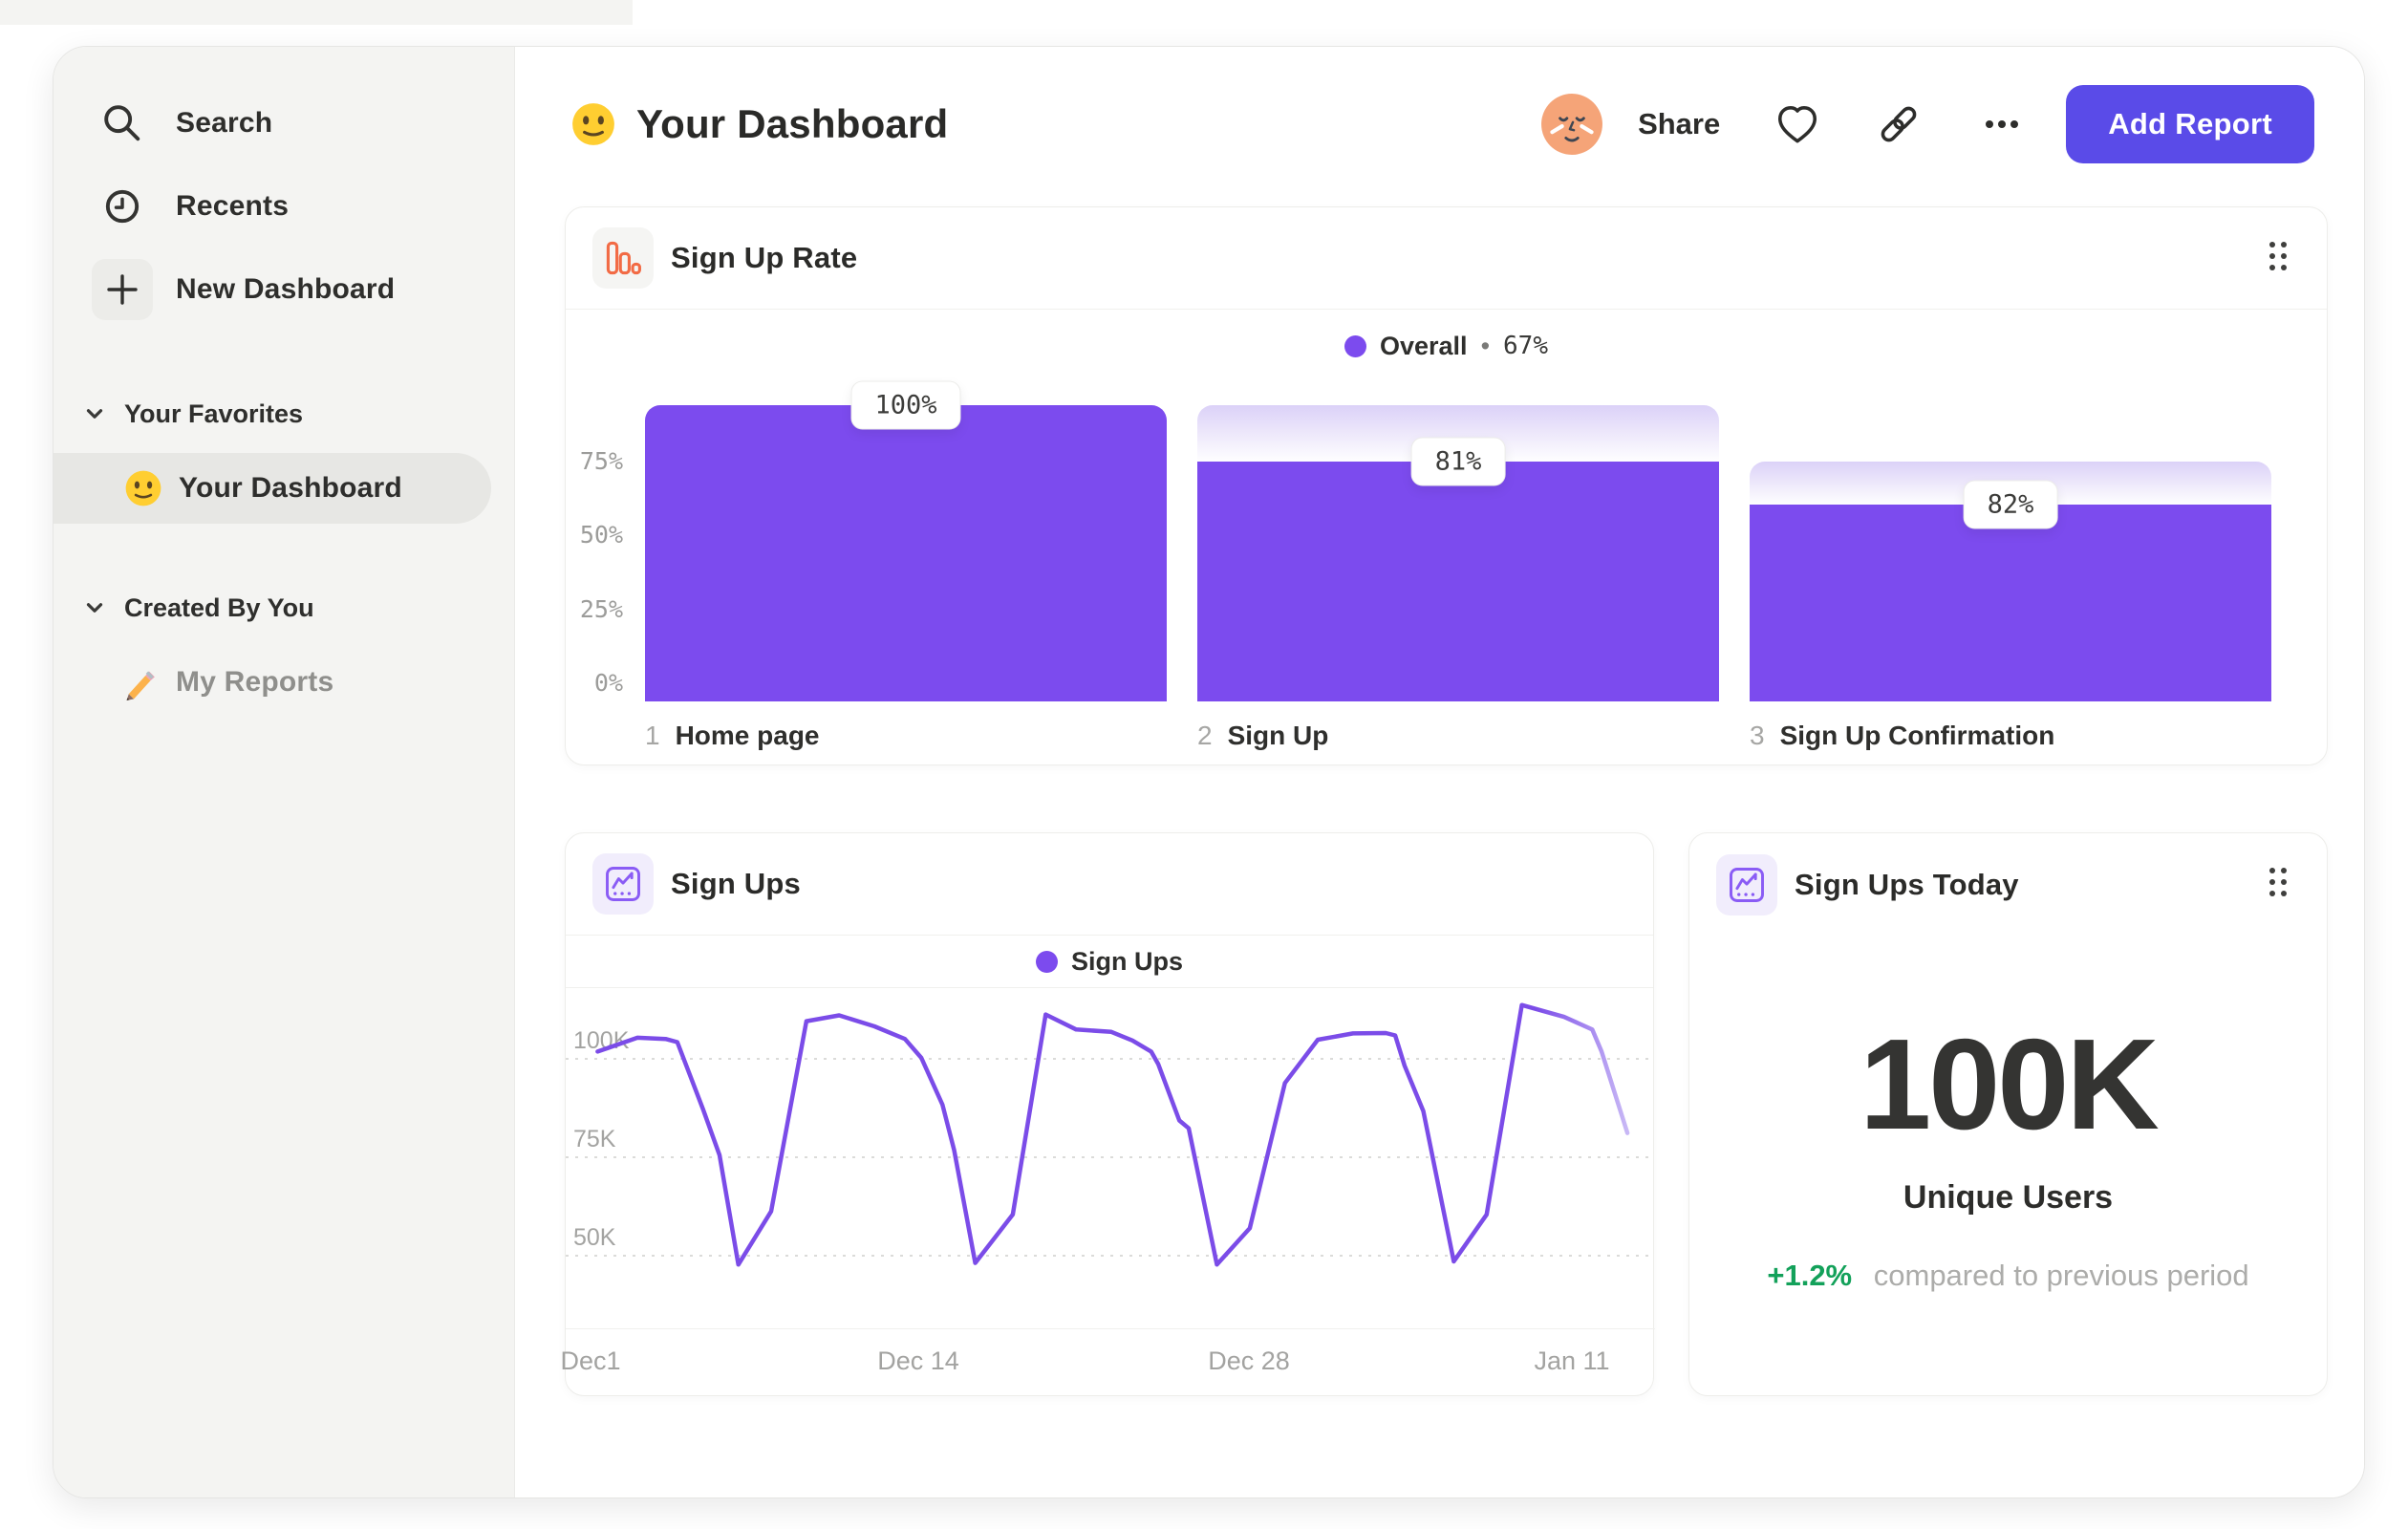  What do you see at coordinates (1278, 735) in the screenshot?
I see `step-name: Sign Up` at bounding box center [1278, 735].